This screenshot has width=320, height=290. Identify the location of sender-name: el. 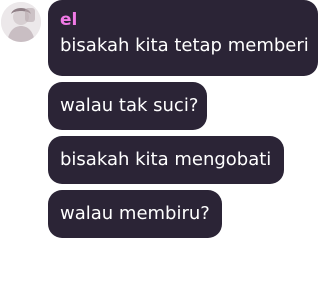
(183, 20).